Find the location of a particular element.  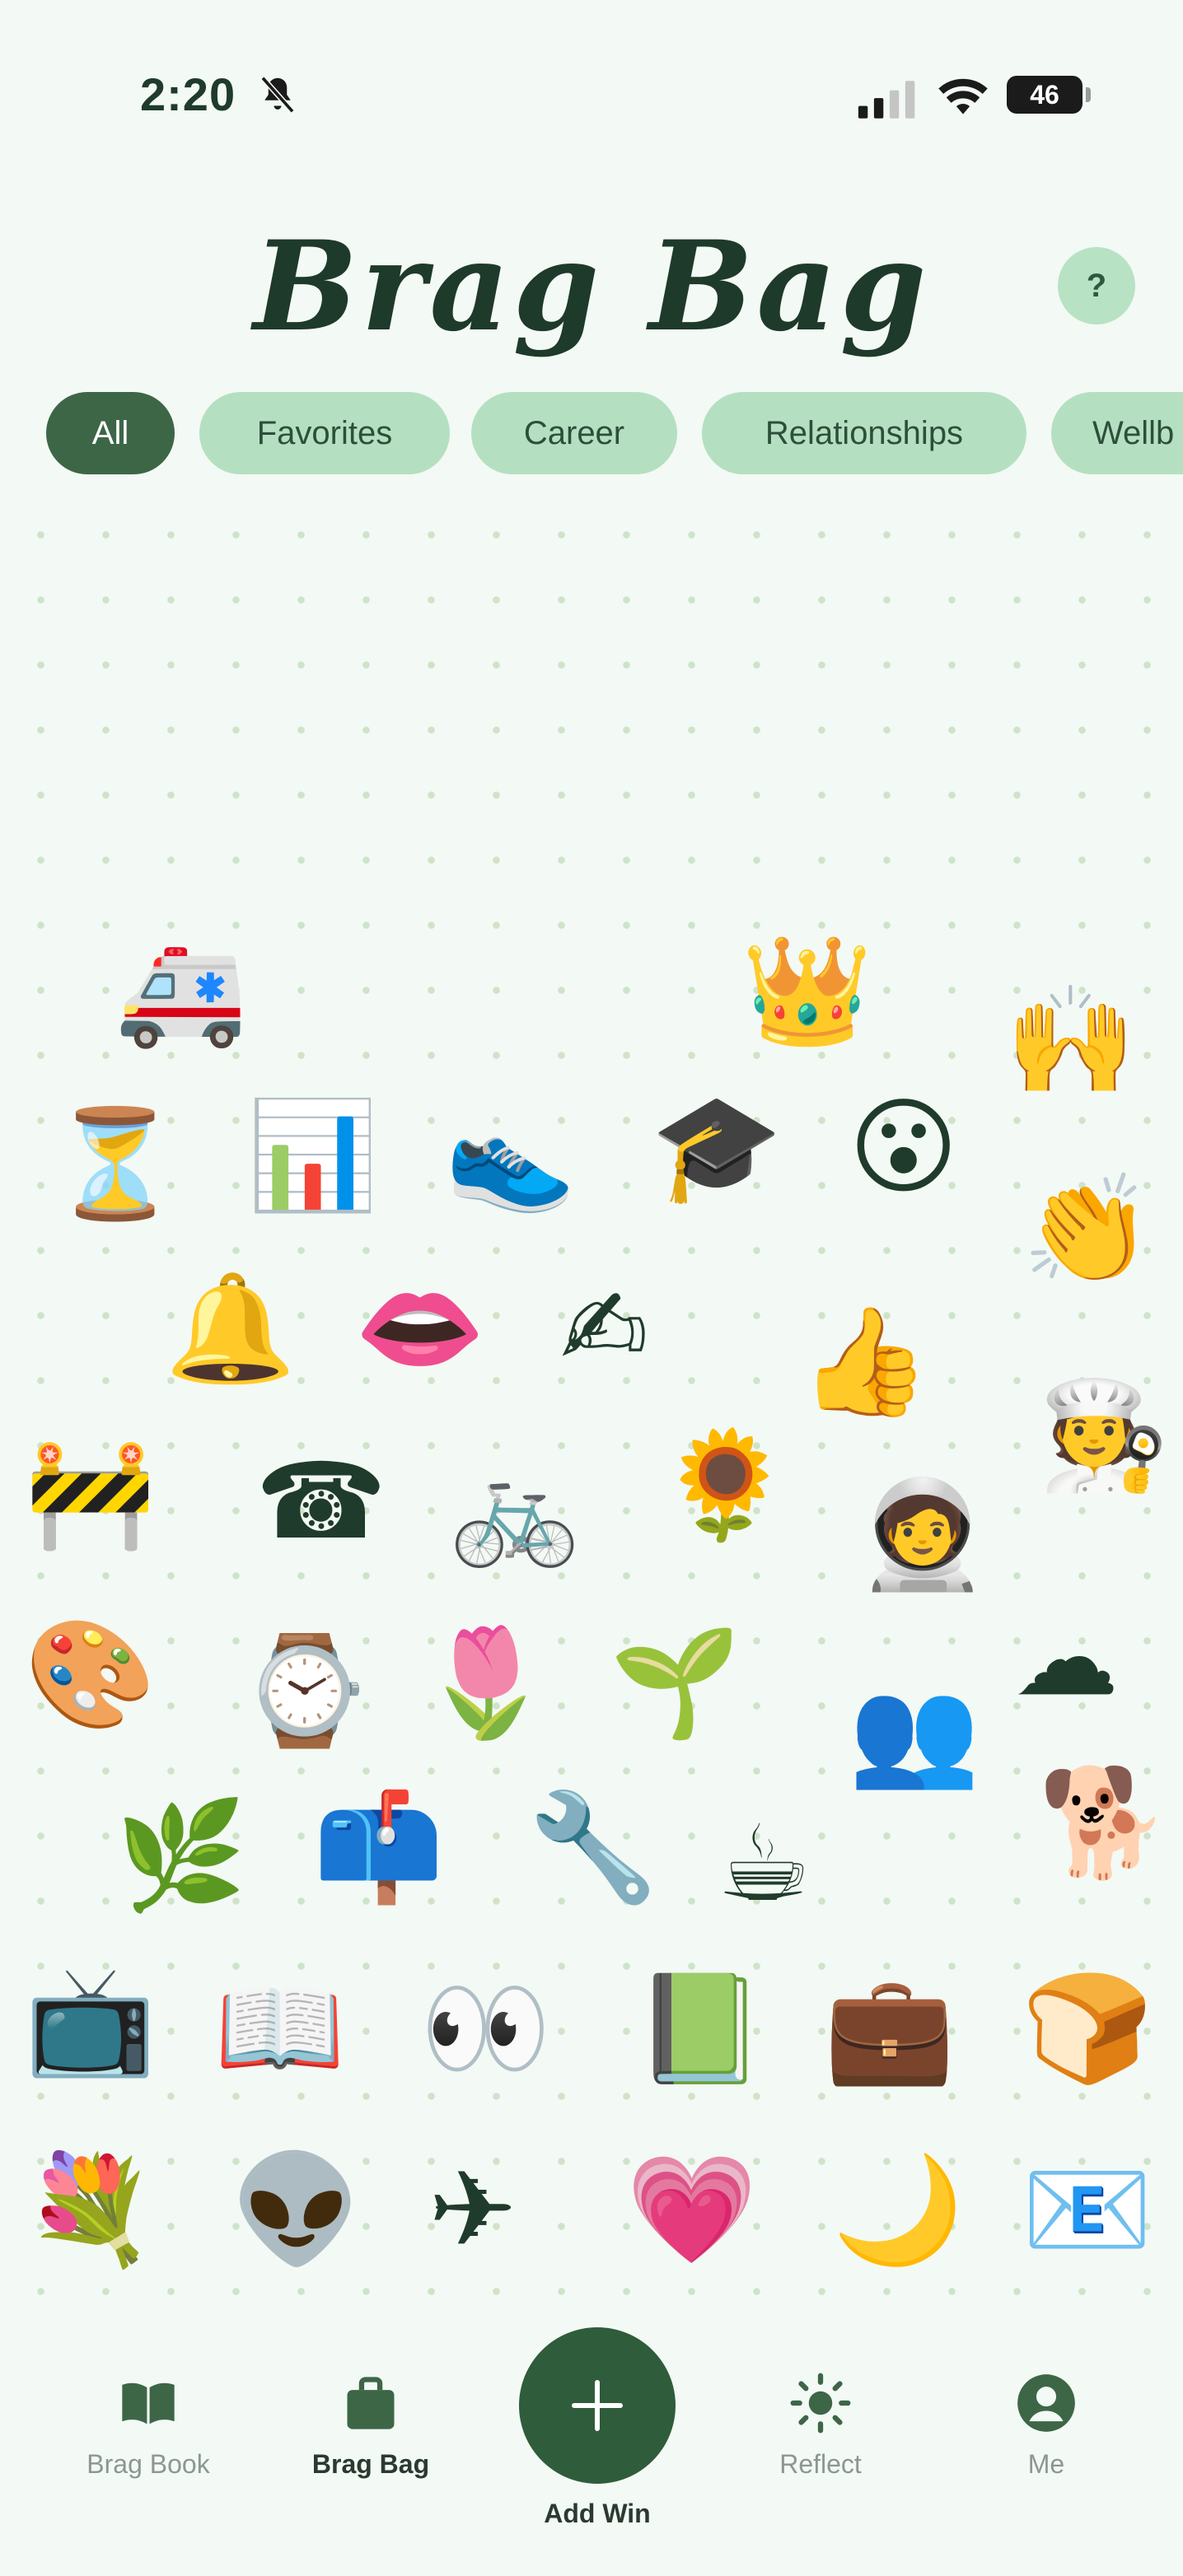

bag-icon is located at coordinates (371, 2403).